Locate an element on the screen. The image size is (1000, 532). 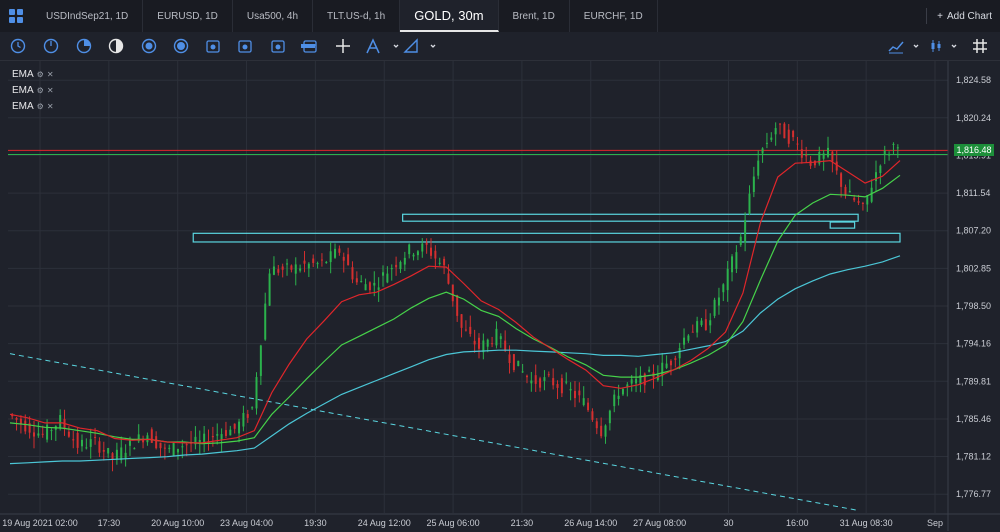
calendar-m-icon is located at coordinates (278, 46).